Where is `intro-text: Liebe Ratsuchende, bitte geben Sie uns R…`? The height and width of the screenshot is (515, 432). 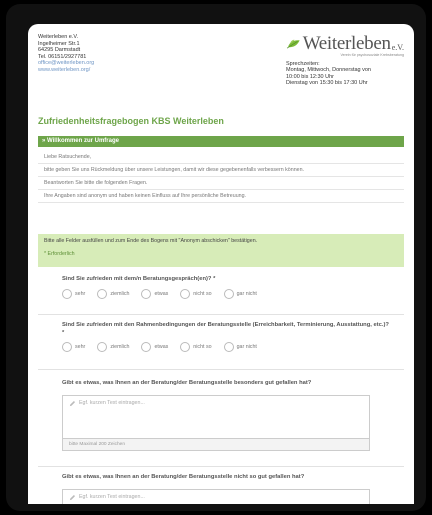 intro-text: Liebe Ratsuchende, bitte geben Sie uns R… is located at coordinates (221, 177).